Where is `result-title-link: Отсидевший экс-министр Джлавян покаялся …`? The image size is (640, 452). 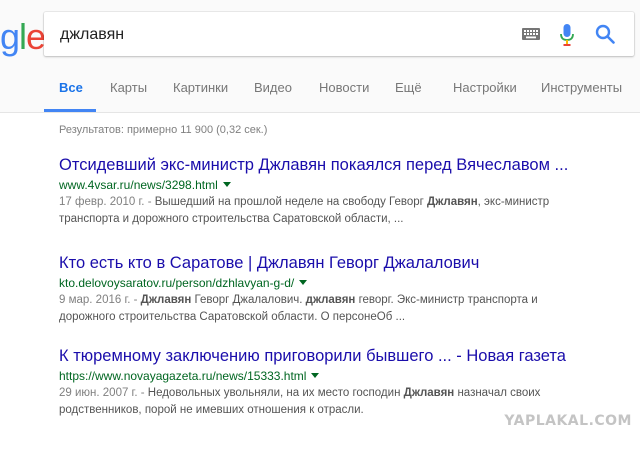
result-title-link: Отсидевший экс-министр Джлавян покаялся … is located at coordinates (339, 165).